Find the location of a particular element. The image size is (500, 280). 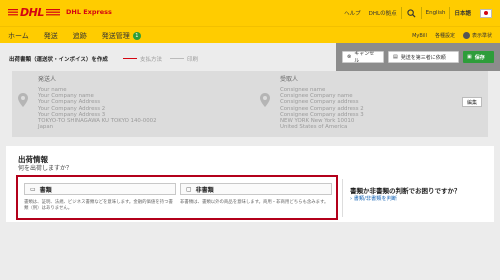

main-nav: ホーム 発送 追跡 発送管理 1 MyBill 各種設定 表示準状 is located at coordinates (250, 34).